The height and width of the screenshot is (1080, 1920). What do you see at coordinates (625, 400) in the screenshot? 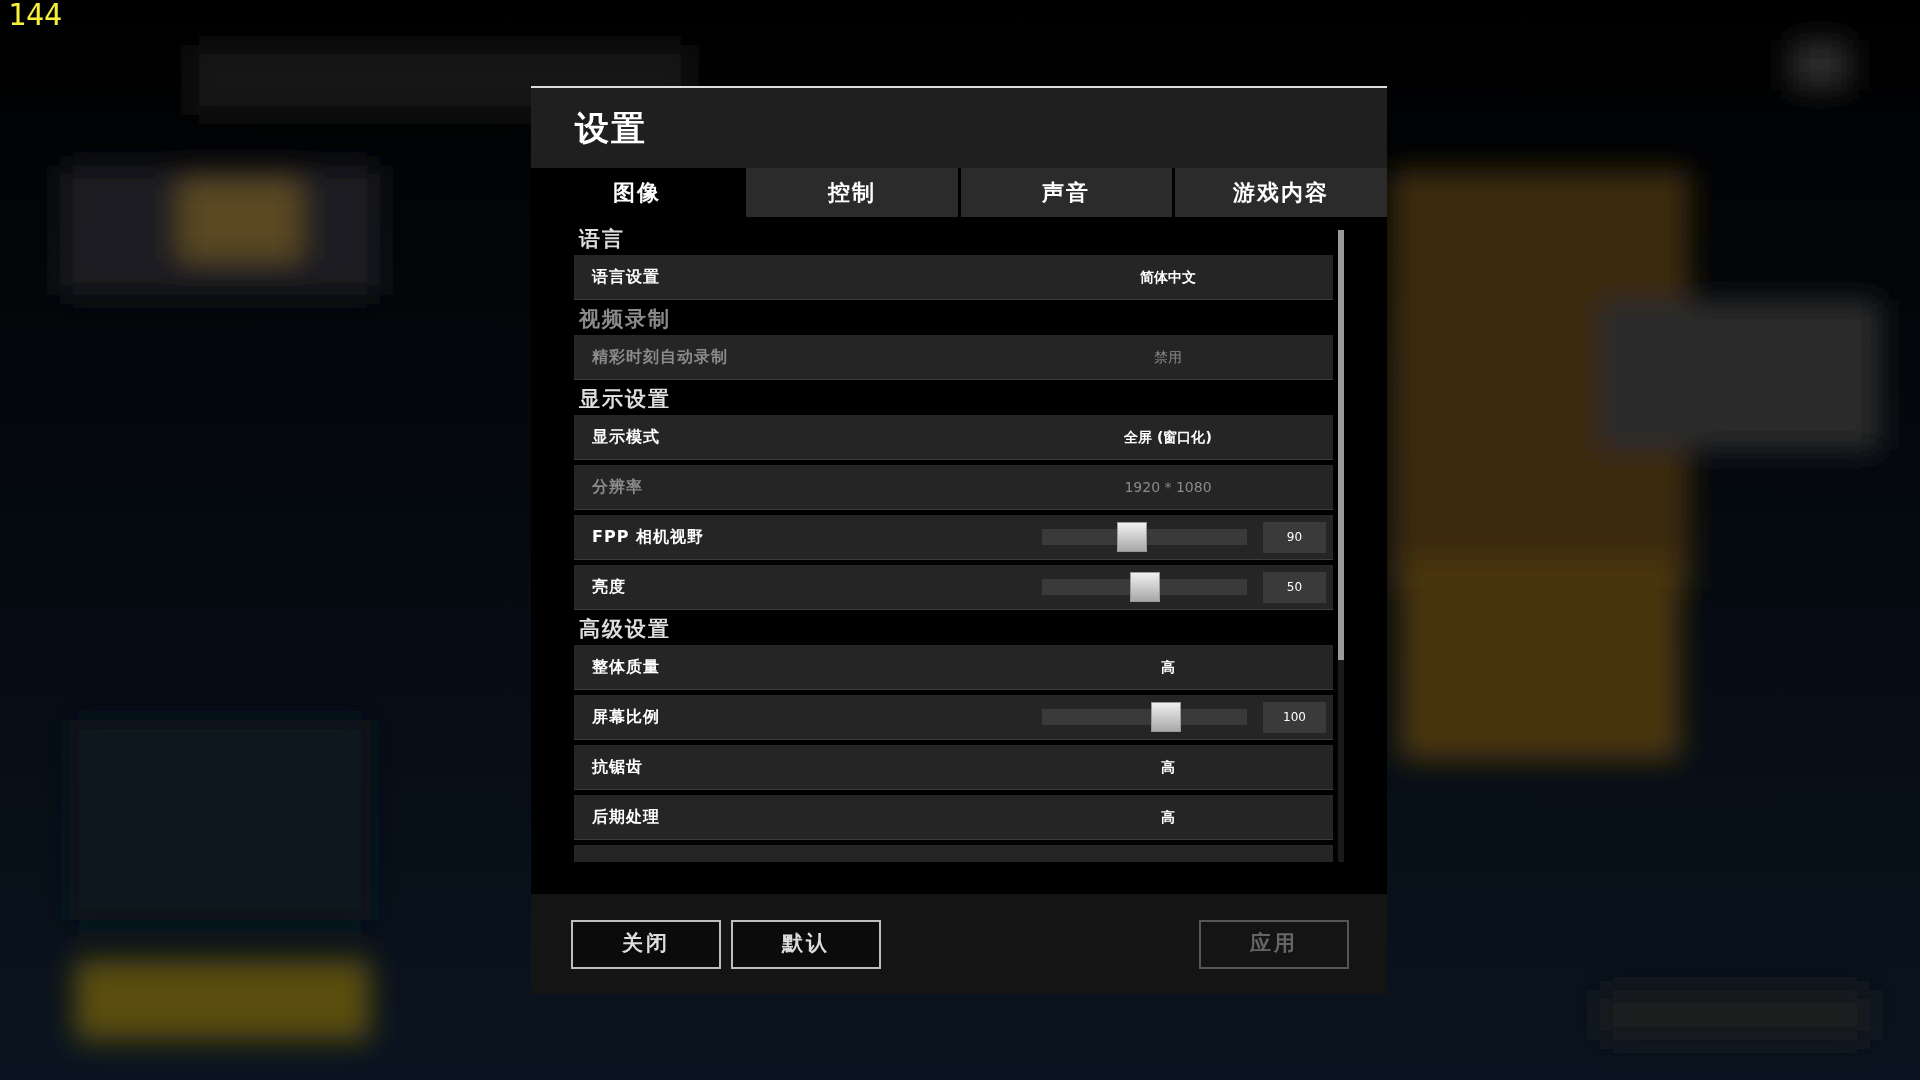
I see `section-heading: 显示设置` at bounding box center [625, 400].